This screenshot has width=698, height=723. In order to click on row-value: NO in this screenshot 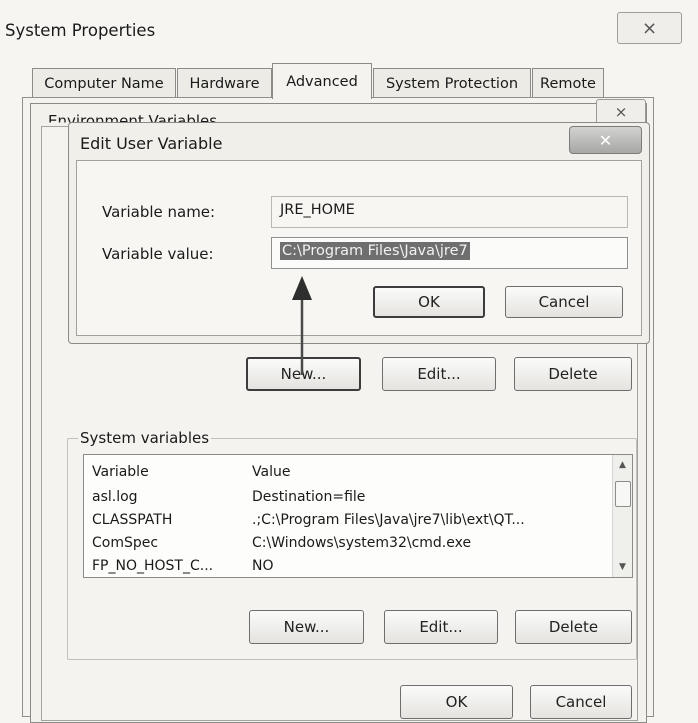, I will do `click(263, 565)`.